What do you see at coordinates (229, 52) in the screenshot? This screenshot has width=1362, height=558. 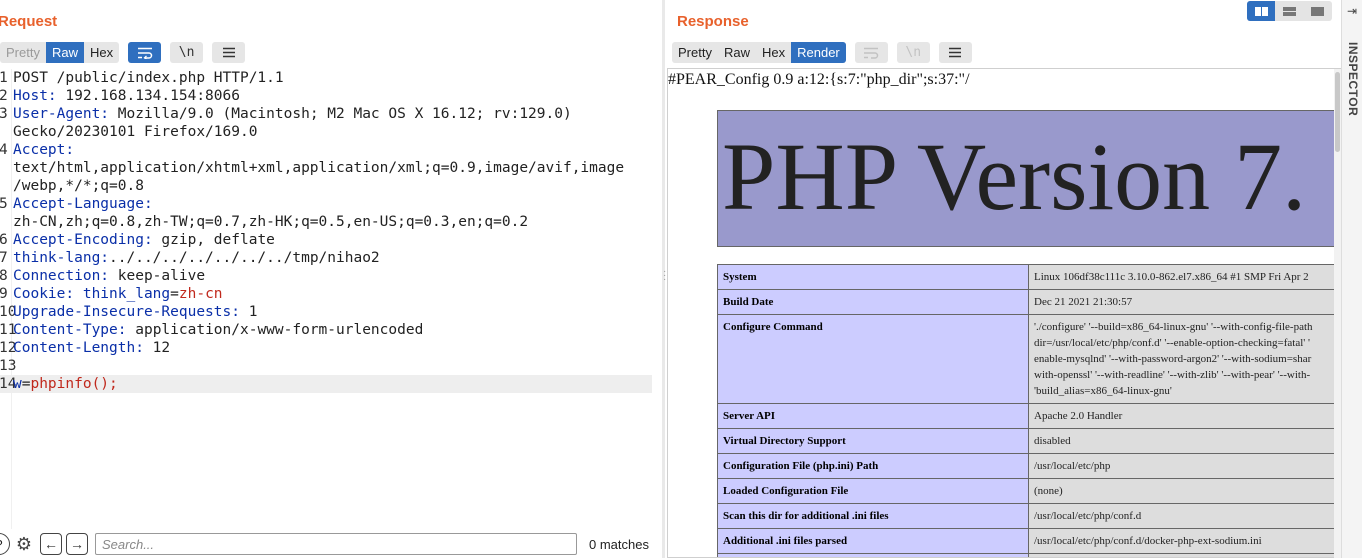 I see `request-menu-button` at bounding box center [229, 52].